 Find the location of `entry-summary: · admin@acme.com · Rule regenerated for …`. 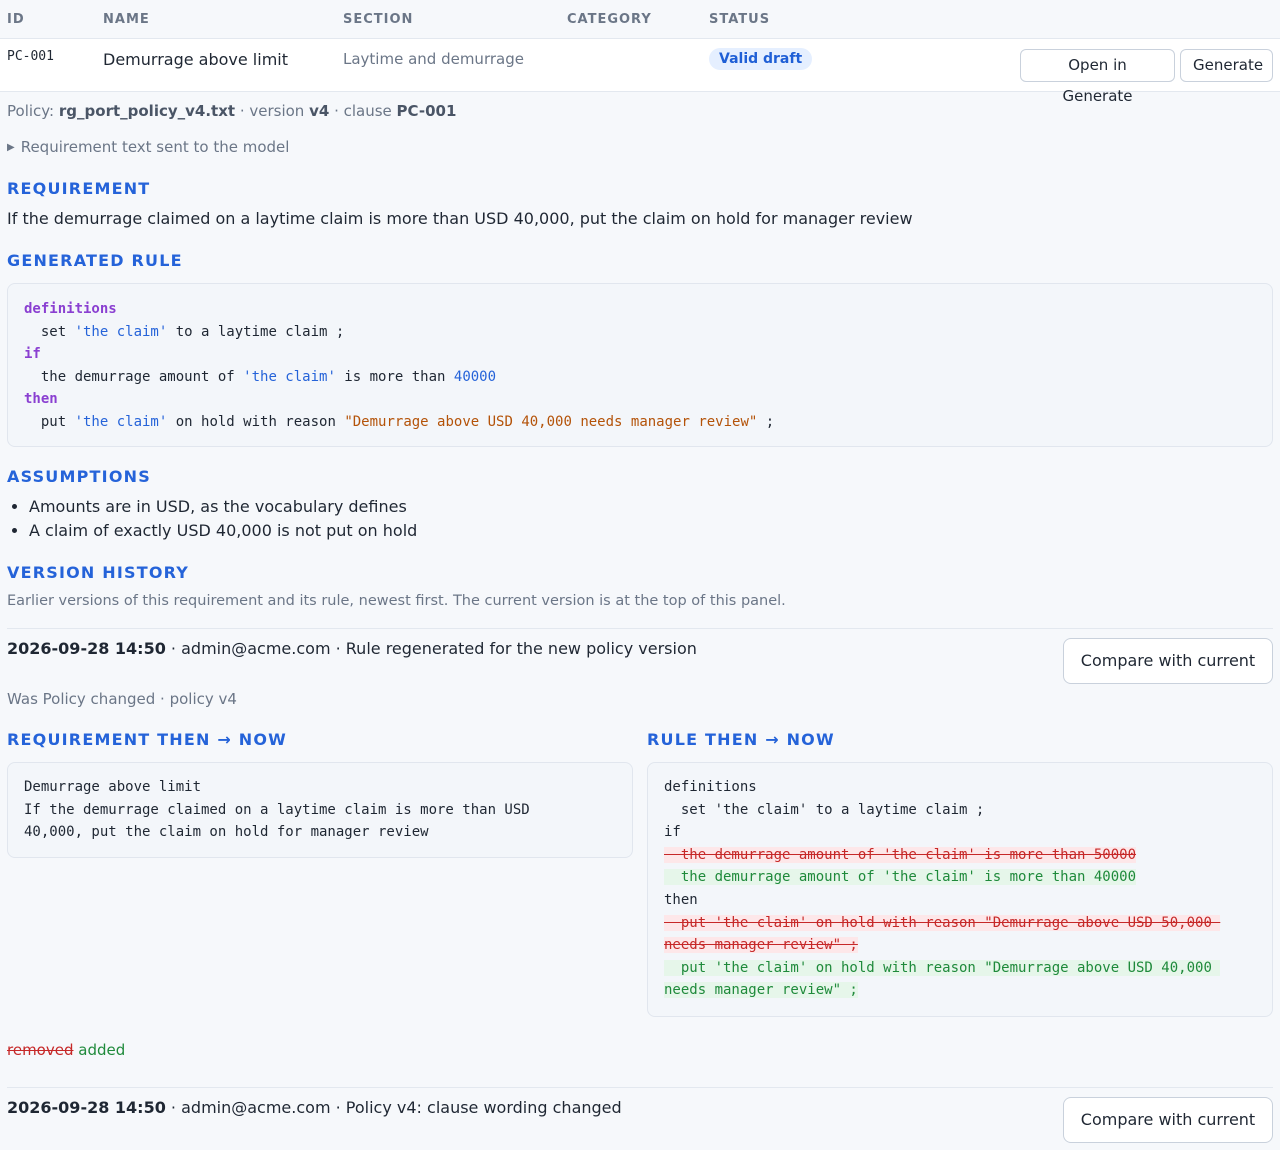

entry-summary: · admin@acme.com · Rule regenerated for … is located at coordinates (431, 648).